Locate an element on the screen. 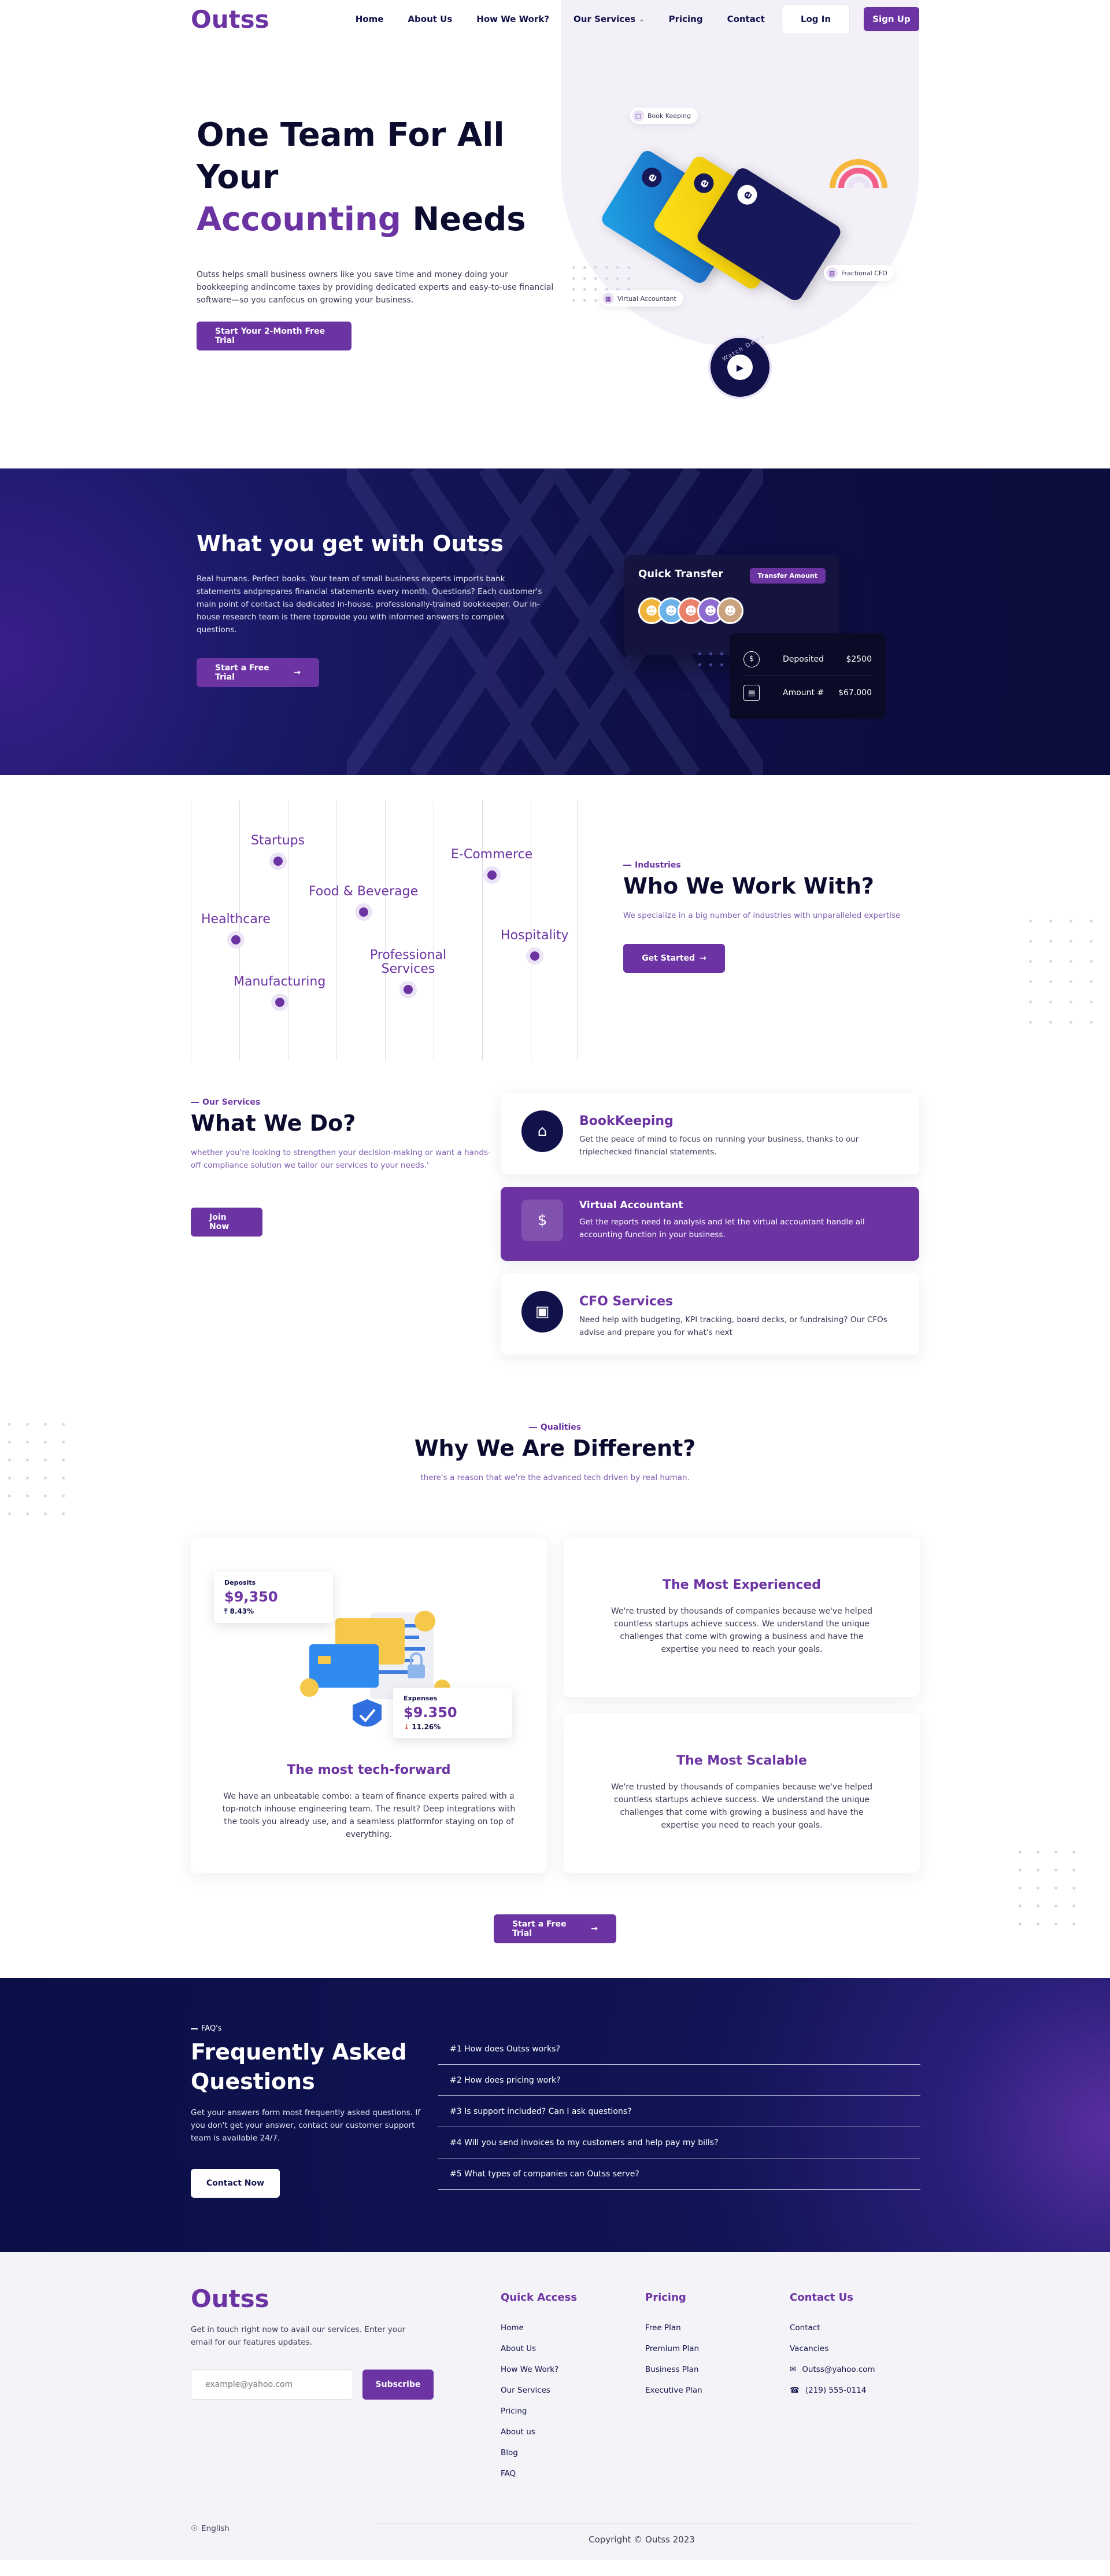 This screenshot has height=2576, width=1110. industry-manufacturing: Manufacturing is located at coordinates (279, 993).